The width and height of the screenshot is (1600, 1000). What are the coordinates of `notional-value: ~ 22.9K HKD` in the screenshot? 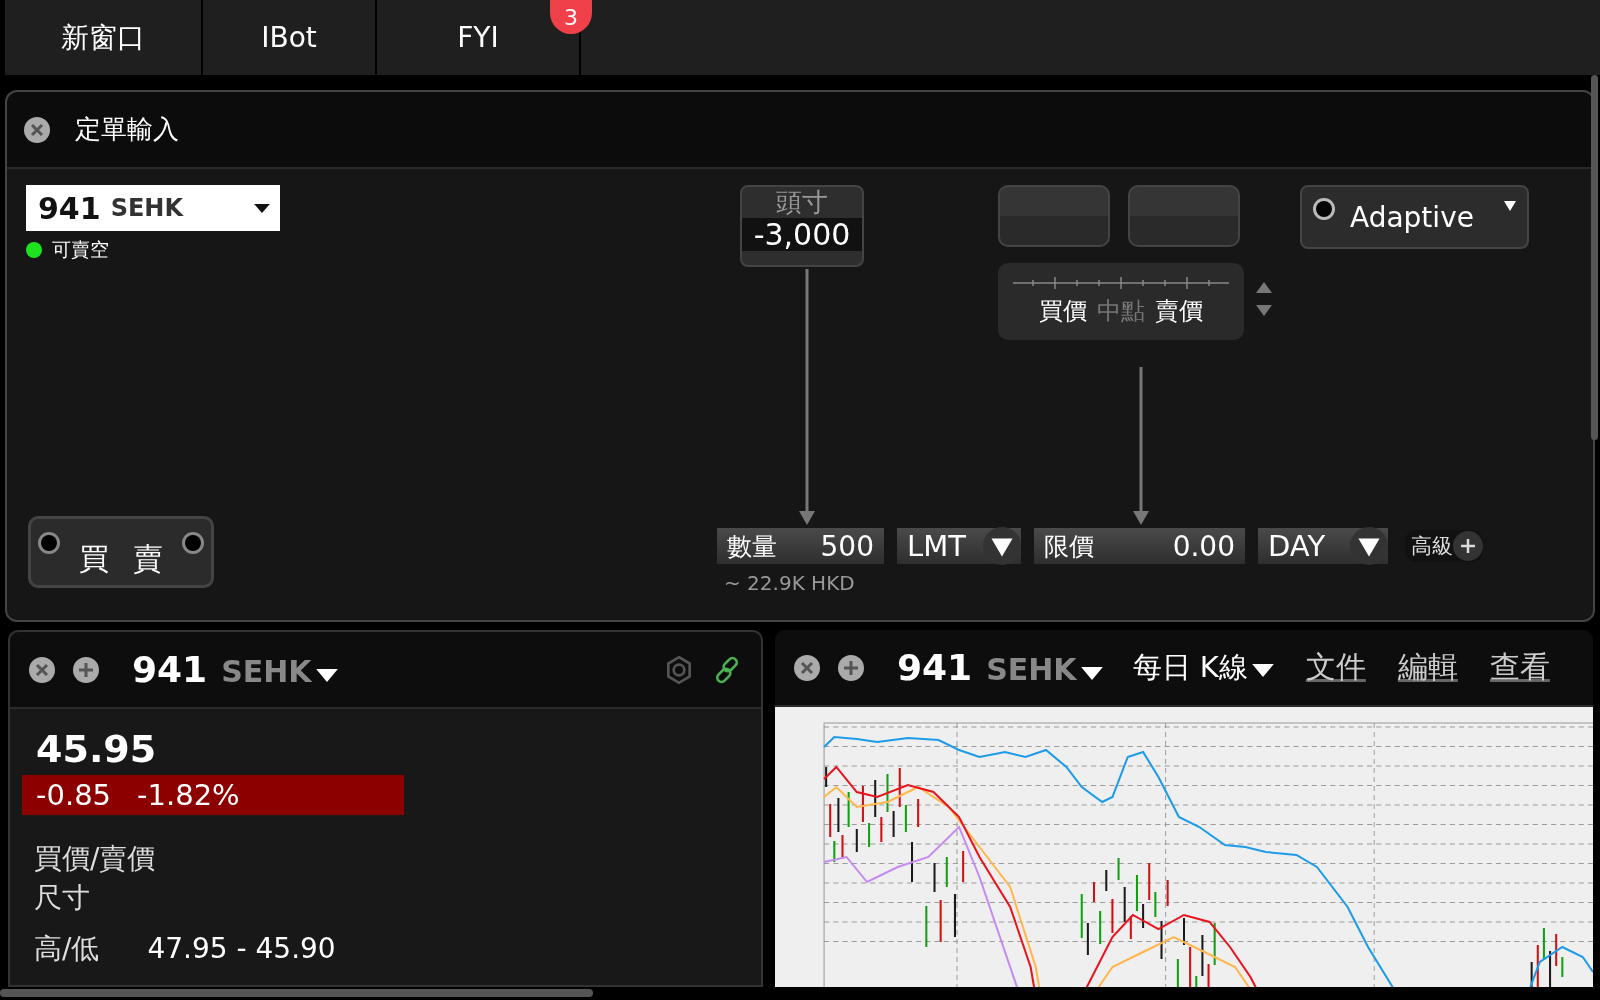 It's located at (789, 583).